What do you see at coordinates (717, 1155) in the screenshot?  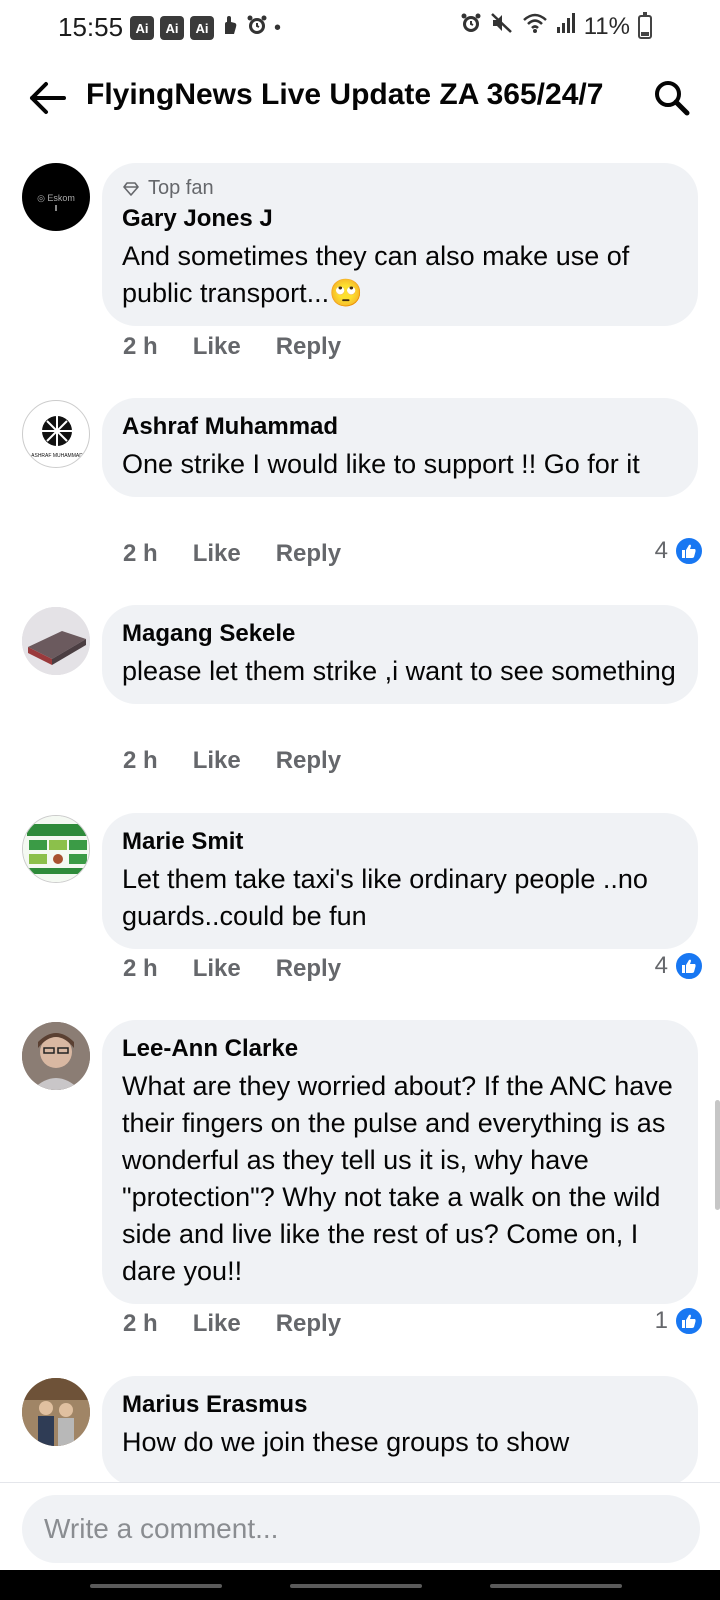 I see `scrollbar` at bounding box center [717, 1155].